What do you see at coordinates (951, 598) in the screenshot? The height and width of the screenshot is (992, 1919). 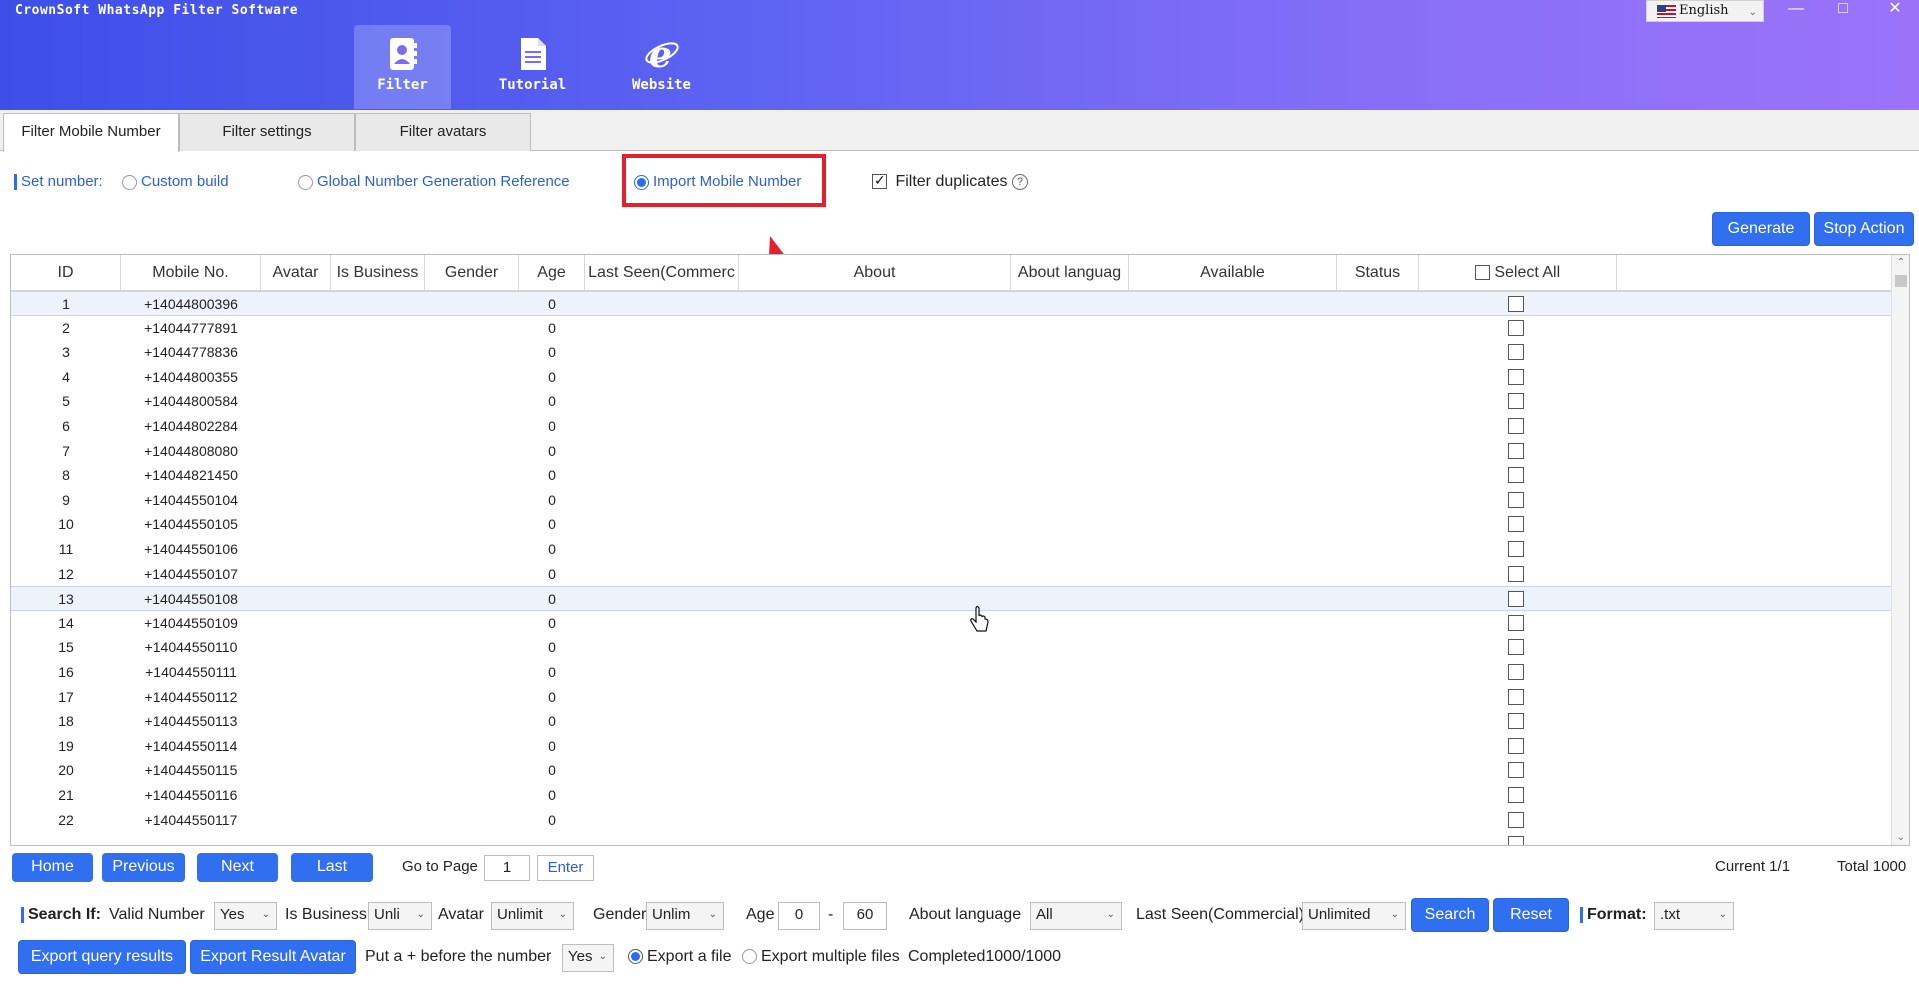 I see `table-row: 13 +14044550108 0` at bounding box center [951, 598].